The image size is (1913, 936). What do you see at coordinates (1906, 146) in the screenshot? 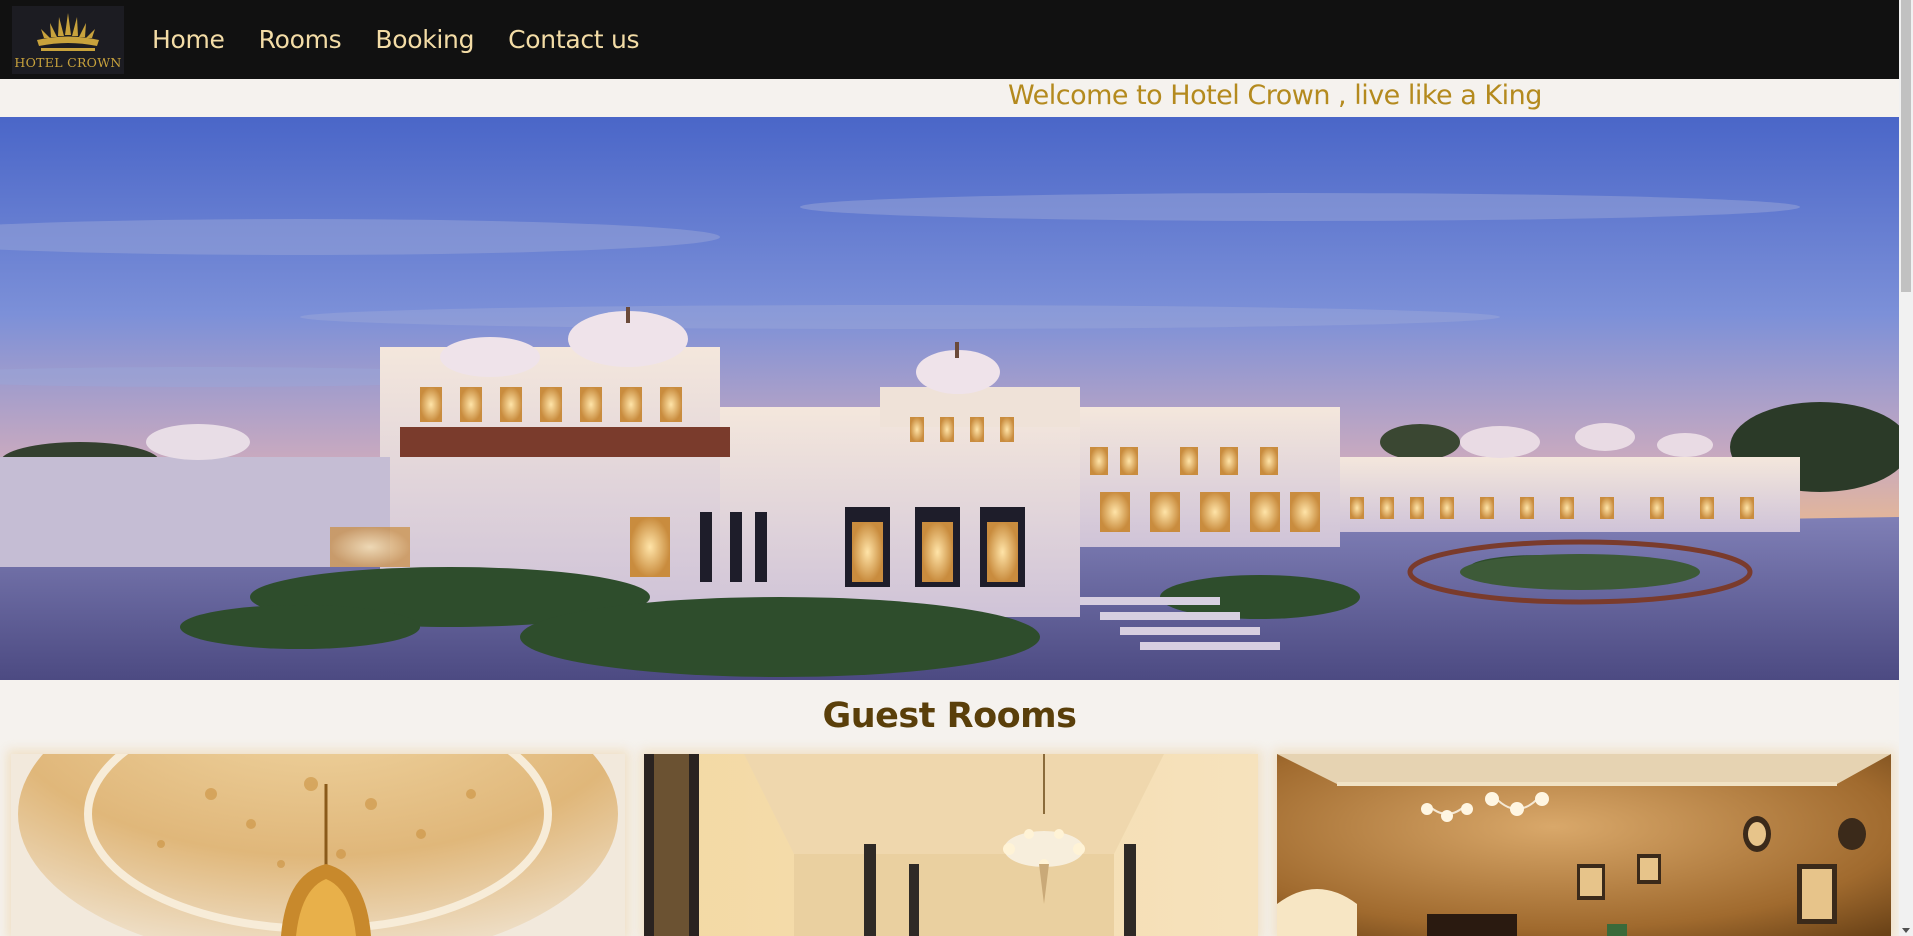
I see `scrollbar-thumb` at bounding box center [1906, 146].